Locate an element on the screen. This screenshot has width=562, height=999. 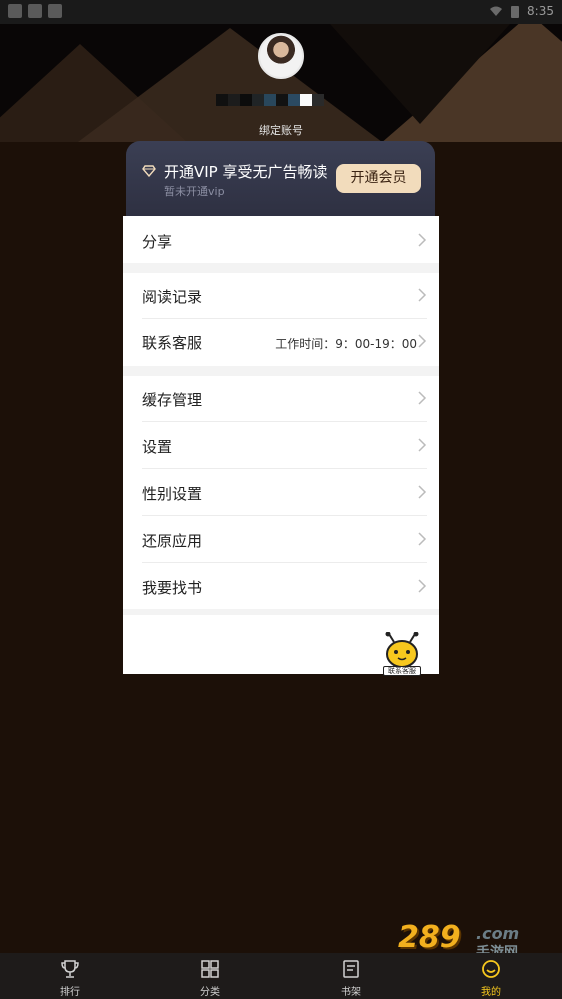
service-hours: 工作时间：9：00-19：00 is located at coordinates (346, 344).